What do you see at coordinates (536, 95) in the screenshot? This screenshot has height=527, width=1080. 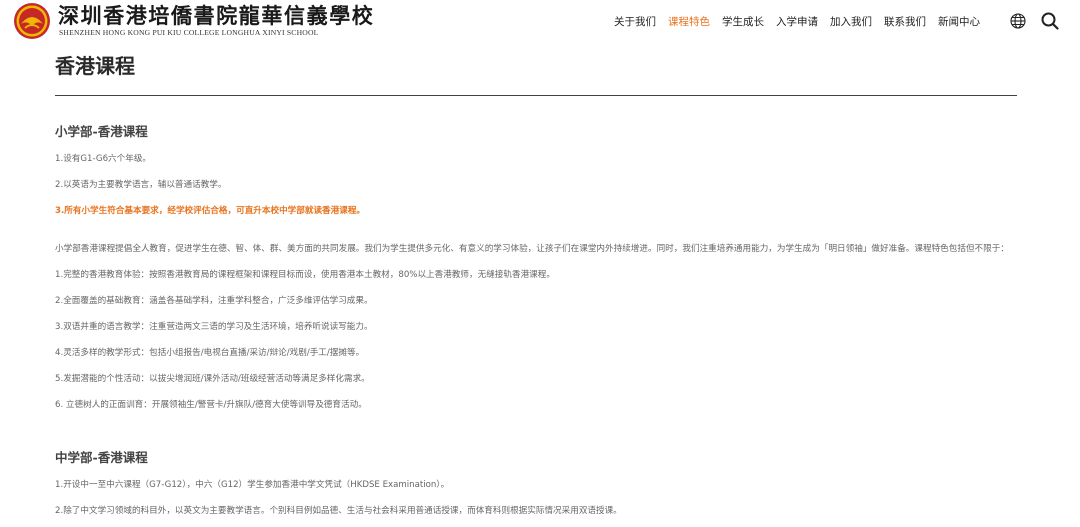 I see `title-divider` at bounding box center [536, 95].